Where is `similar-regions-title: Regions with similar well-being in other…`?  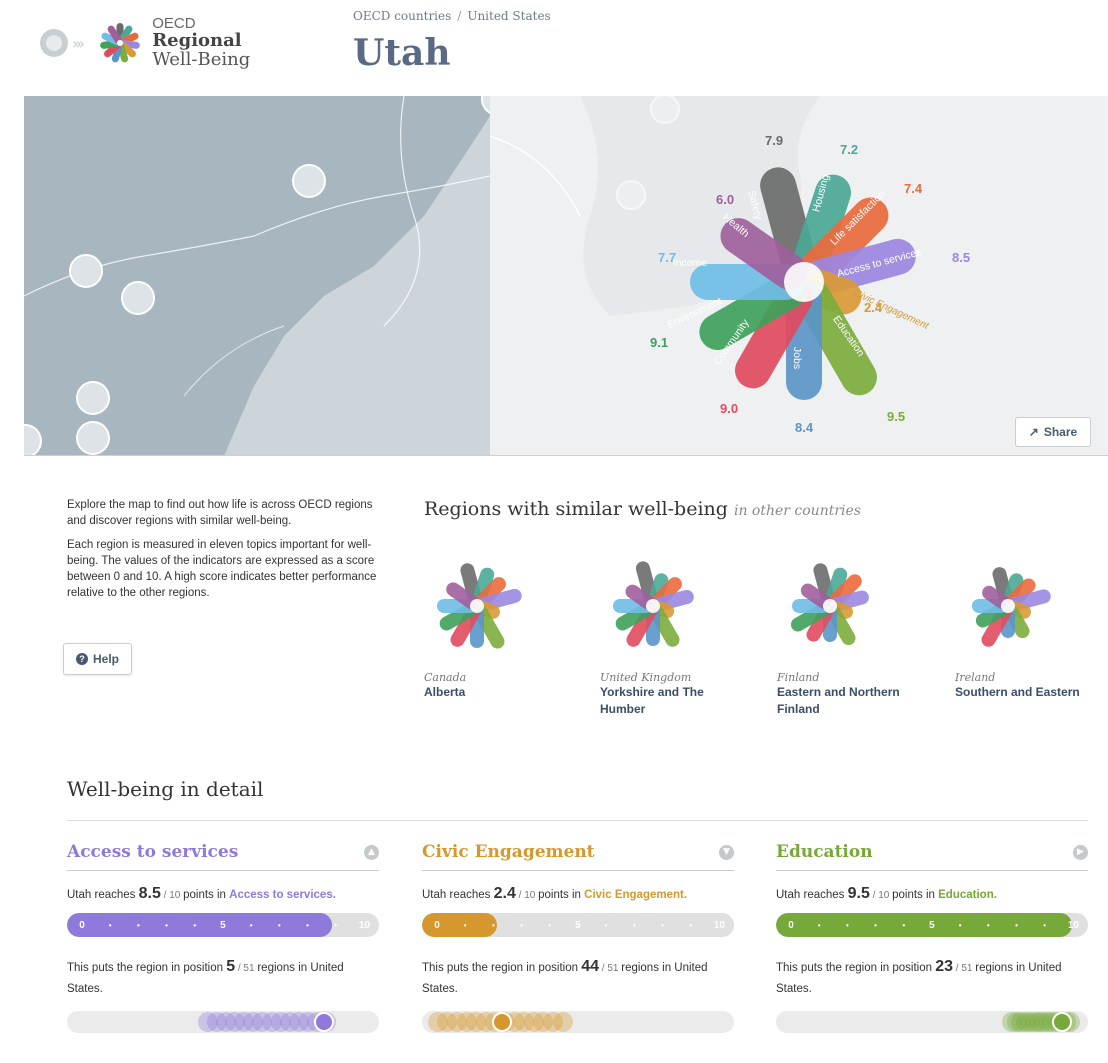
similar-regions-title: Regions with similar well-being in other… is located at coordinates (642, 509).